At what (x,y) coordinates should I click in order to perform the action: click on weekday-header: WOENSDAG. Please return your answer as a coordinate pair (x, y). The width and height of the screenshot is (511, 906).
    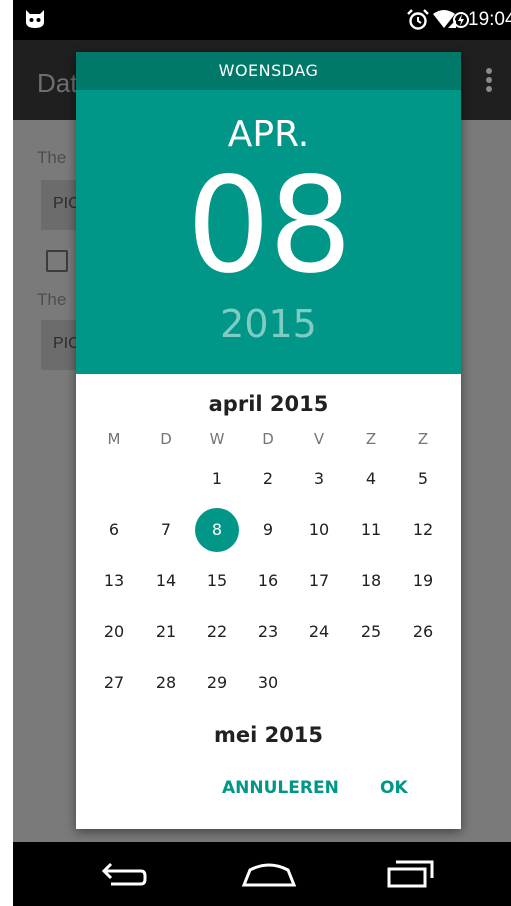
    Looking at the image, I should click on (268, 71).